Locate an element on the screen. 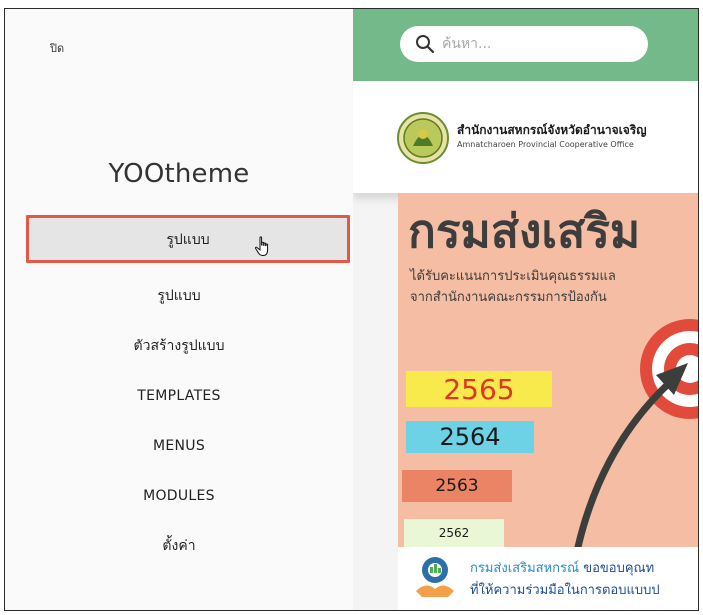 This screenshot has height=615, width=703. sidebar-item-layout: รูปแบบ is located at coordinates (179, 296).